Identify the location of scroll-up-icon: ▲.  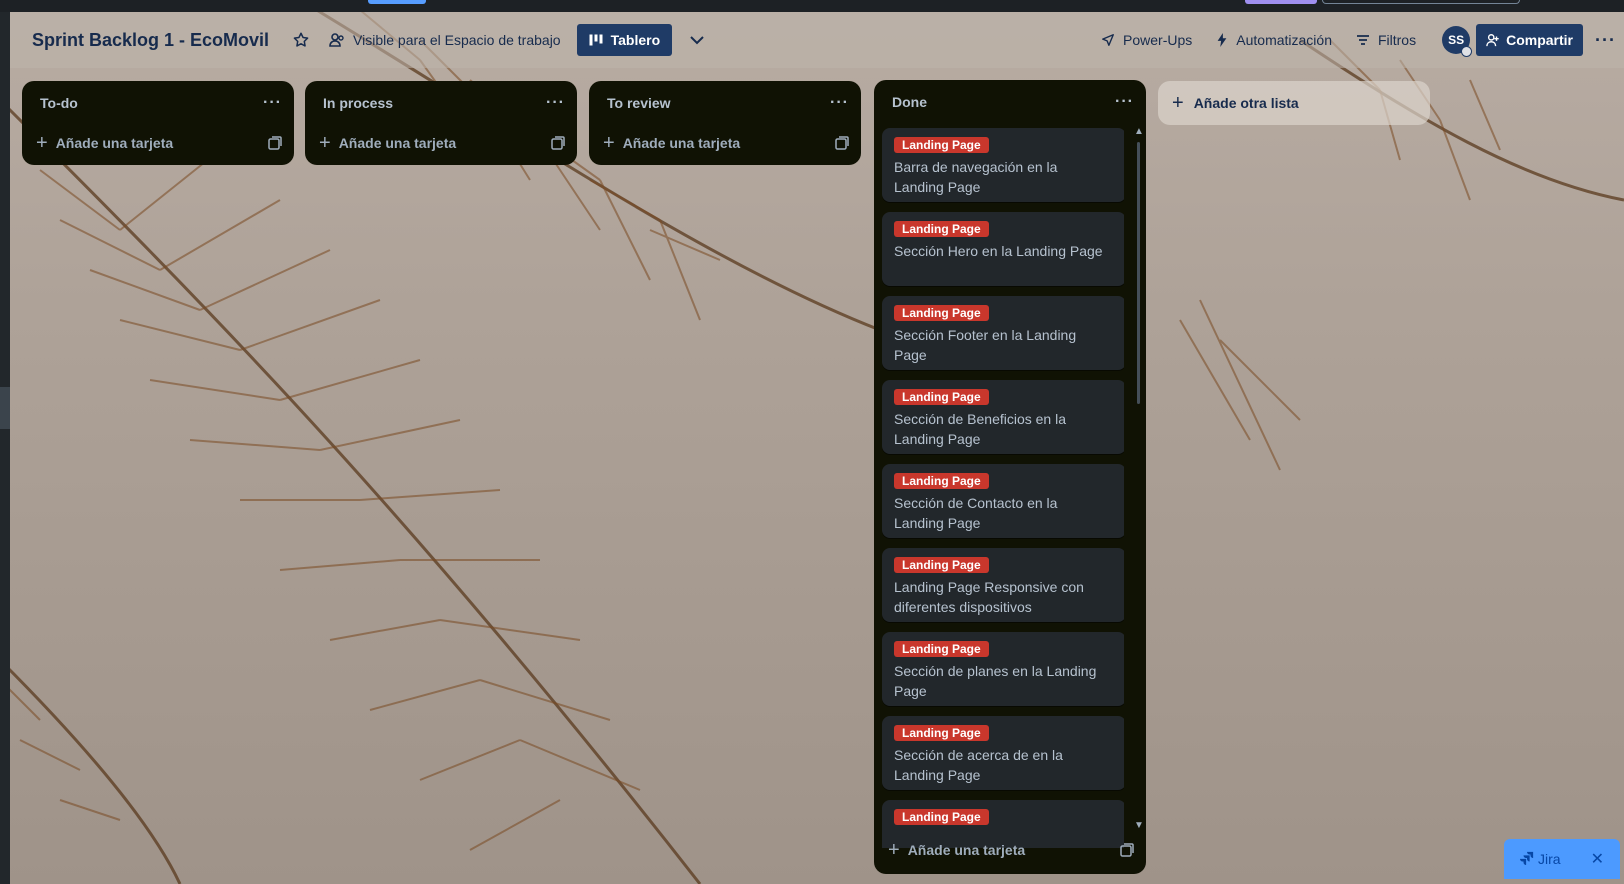
(1139, 131).